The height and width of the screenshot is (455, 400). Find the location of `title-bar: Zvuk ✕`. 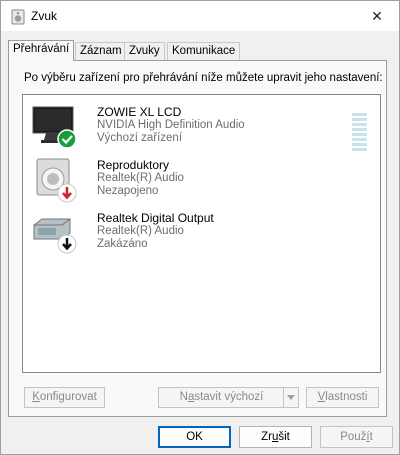

title-bar: Zvuk ✕ is located at coordinates (200, 16).